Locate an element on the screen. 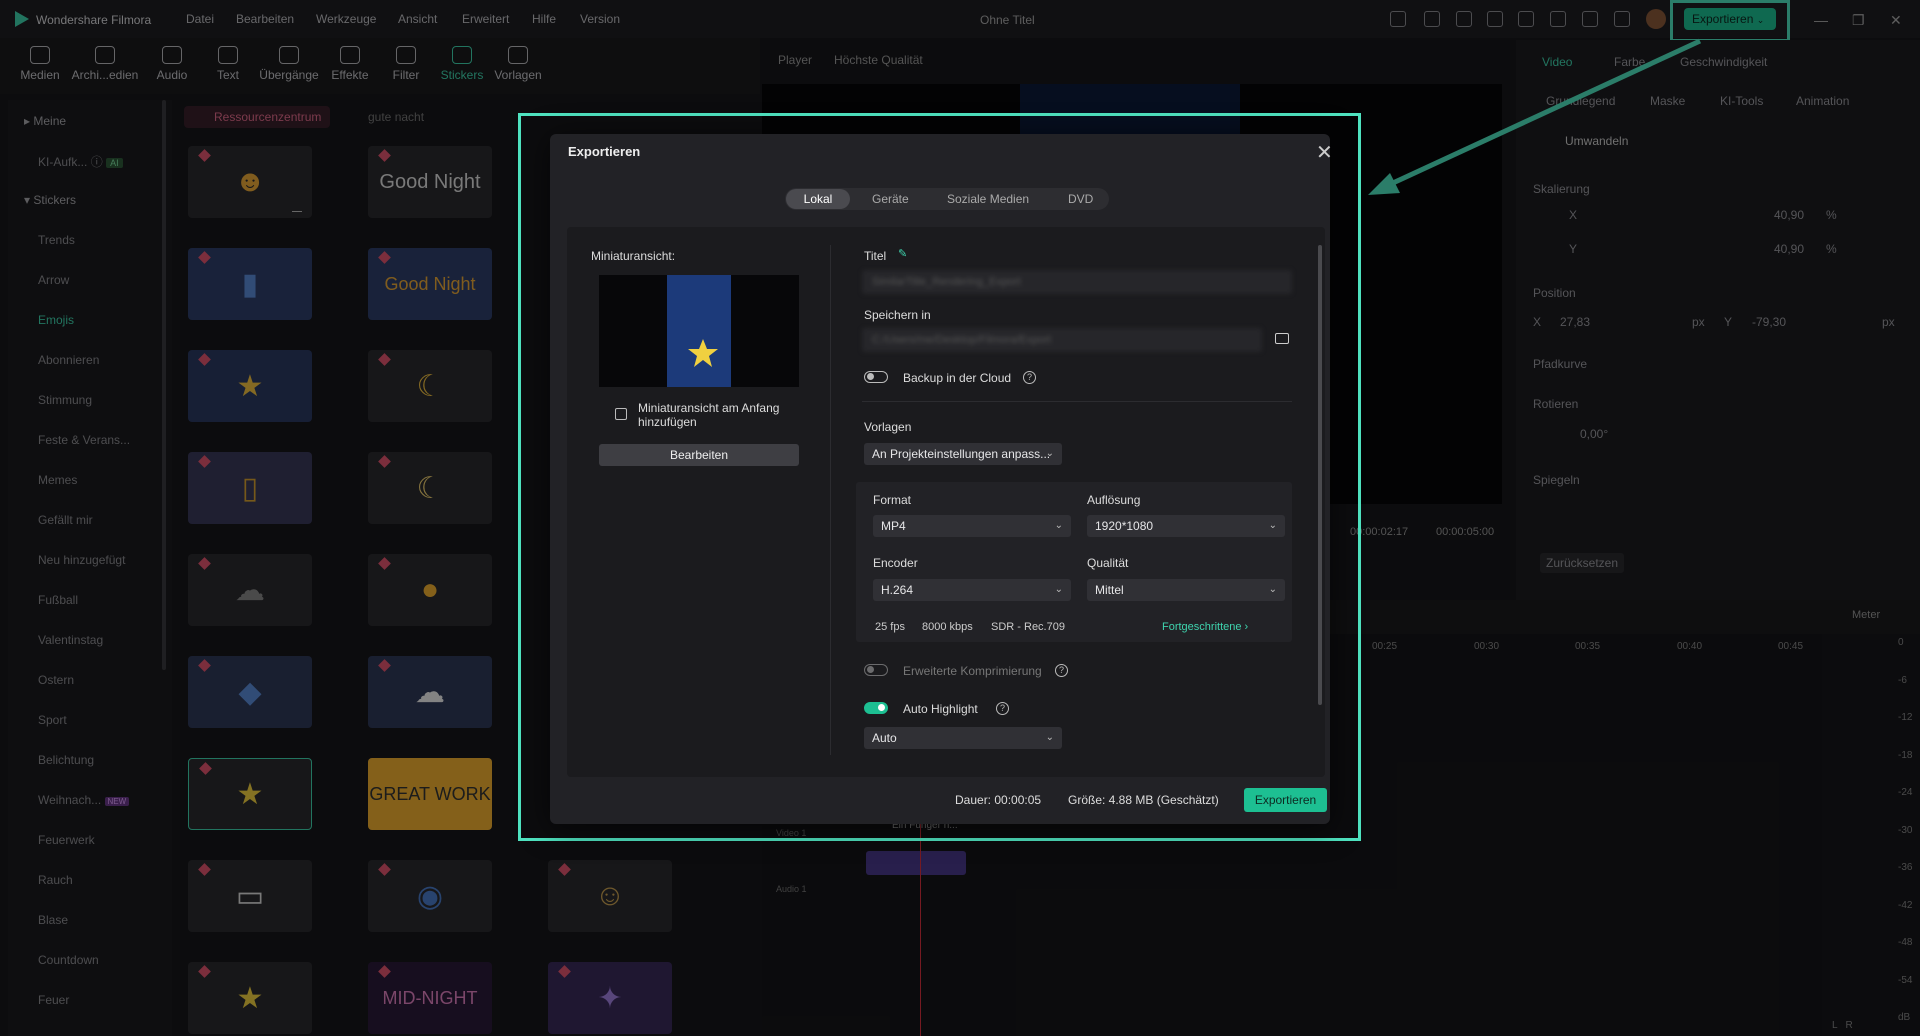 This screenshot has width=1920, height=1036. backup-toggle is located at coordinates (876, 377).